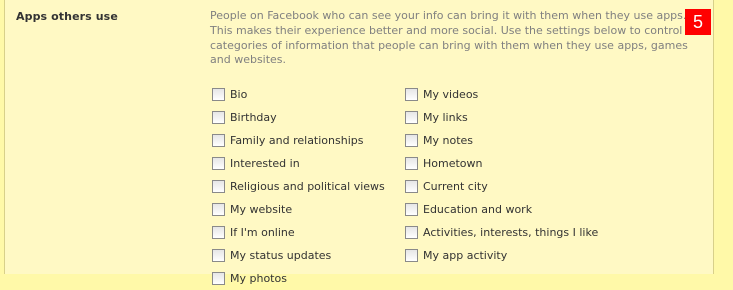 Image resolution: width=733 pixels, height=290 pixels. I want to click on option-label: Family and relationships, so click(297, 140).